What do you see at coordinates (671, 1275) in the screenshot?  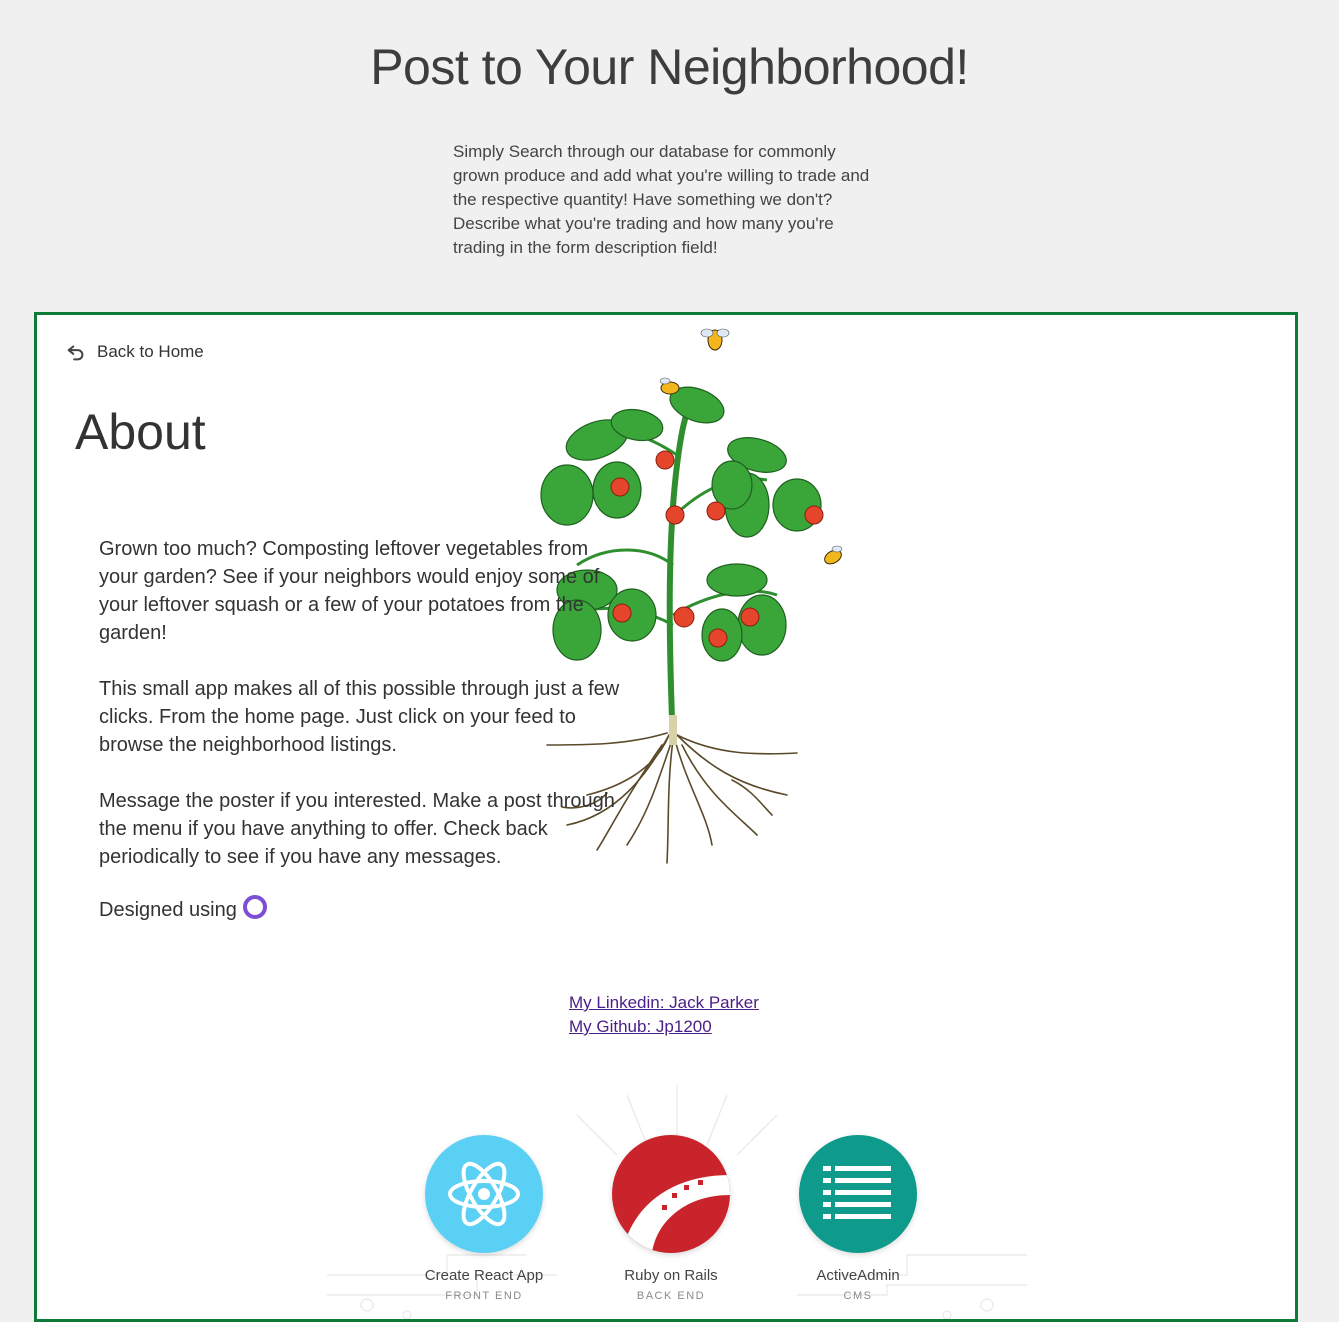 I see `tech-name: Ruby on Rails` at bounding box center [671, 1275].